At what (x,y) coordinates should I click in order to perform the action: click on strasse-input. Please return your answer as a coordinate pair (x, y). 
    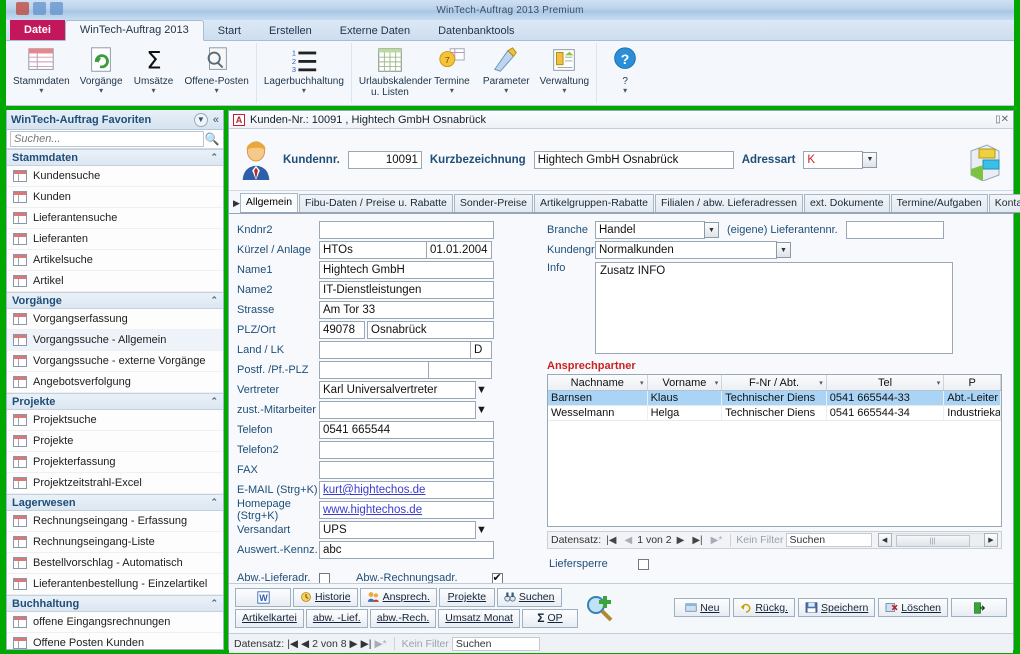
    Looking at the image, I should click on (406, 310).